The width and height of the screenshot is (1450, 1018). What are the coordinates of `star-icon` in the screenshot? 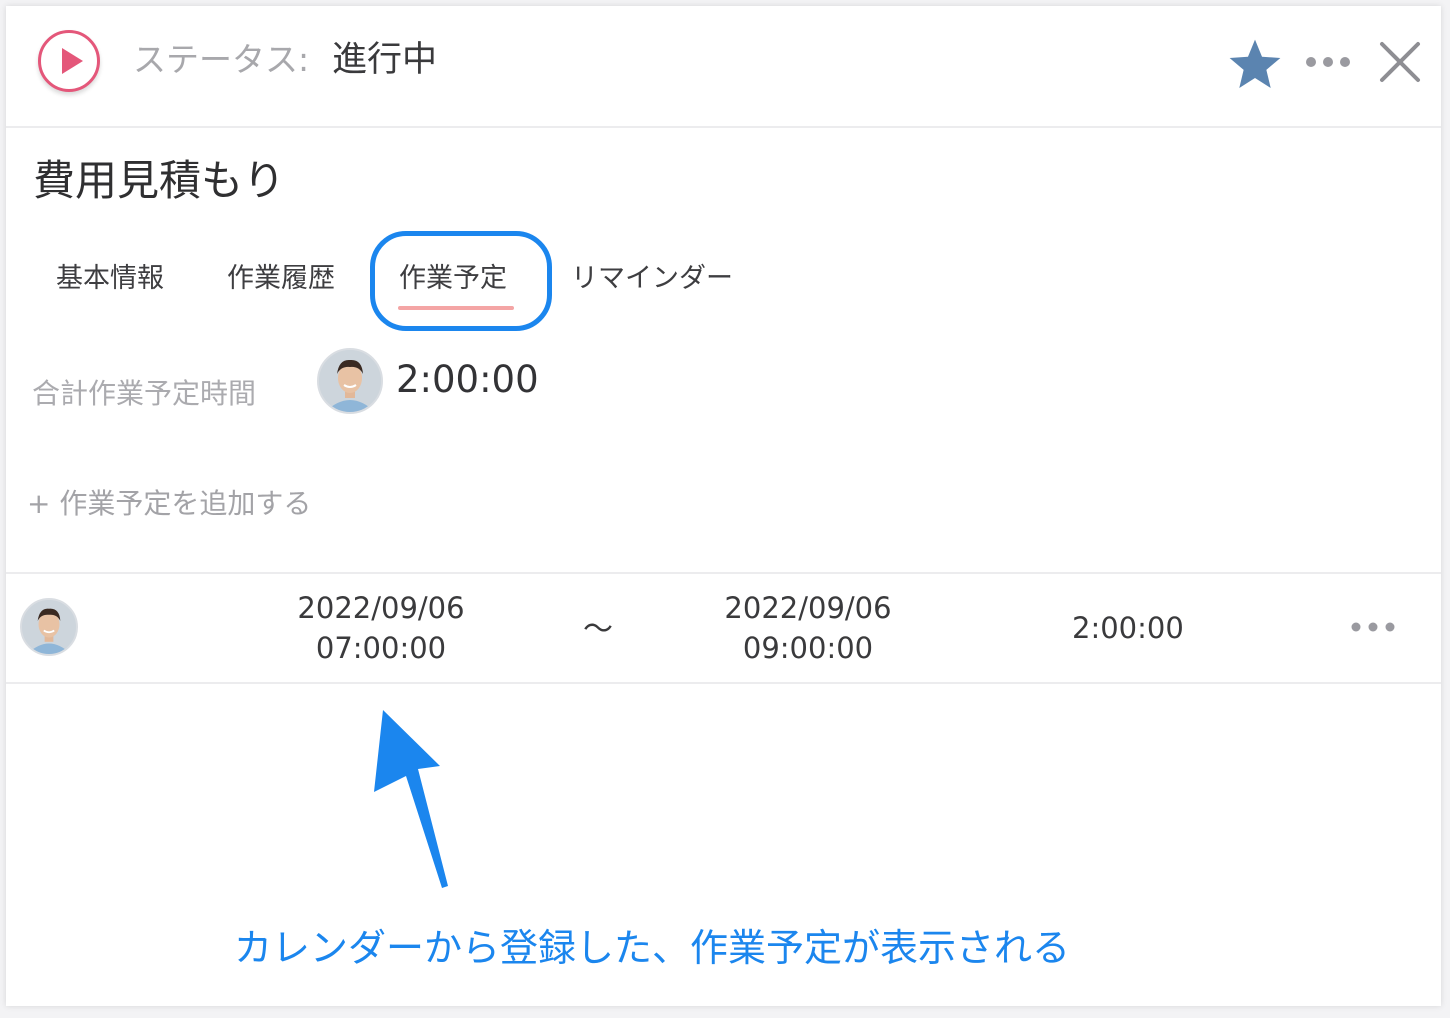 It's located at (1255, 65).